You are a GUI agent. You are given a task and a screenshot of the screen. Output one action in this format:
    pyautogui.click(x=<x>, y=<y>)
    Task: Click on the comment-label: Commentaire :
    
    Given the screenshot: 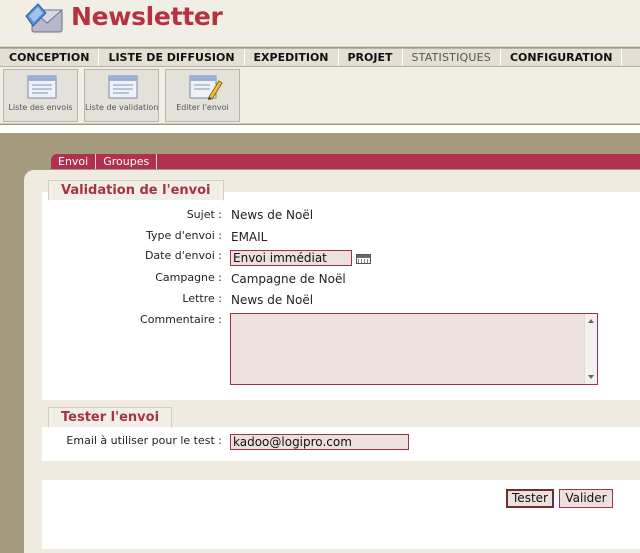 What is the action you would take?
    pyautogui.click(x=181, y=319)
    